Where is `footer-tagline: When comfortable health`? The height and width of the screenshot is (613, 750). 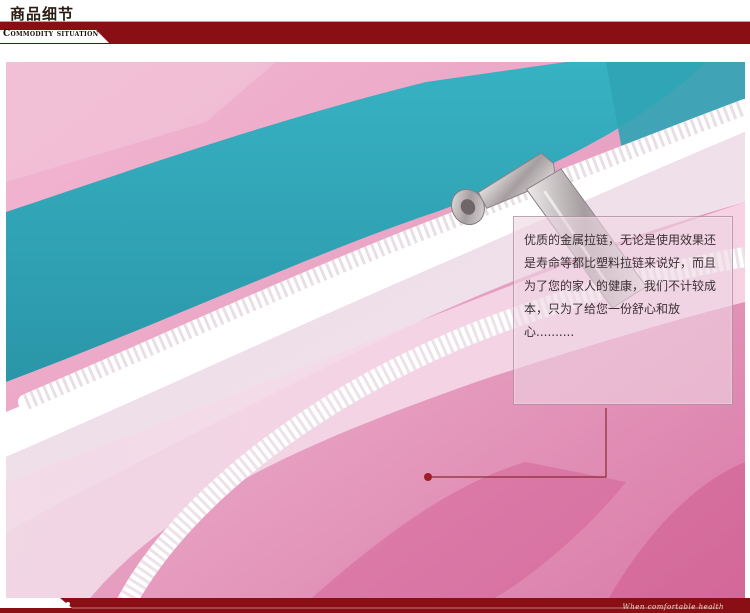
footer-tagline: When comfortable health is located at coordinates (673, 607).